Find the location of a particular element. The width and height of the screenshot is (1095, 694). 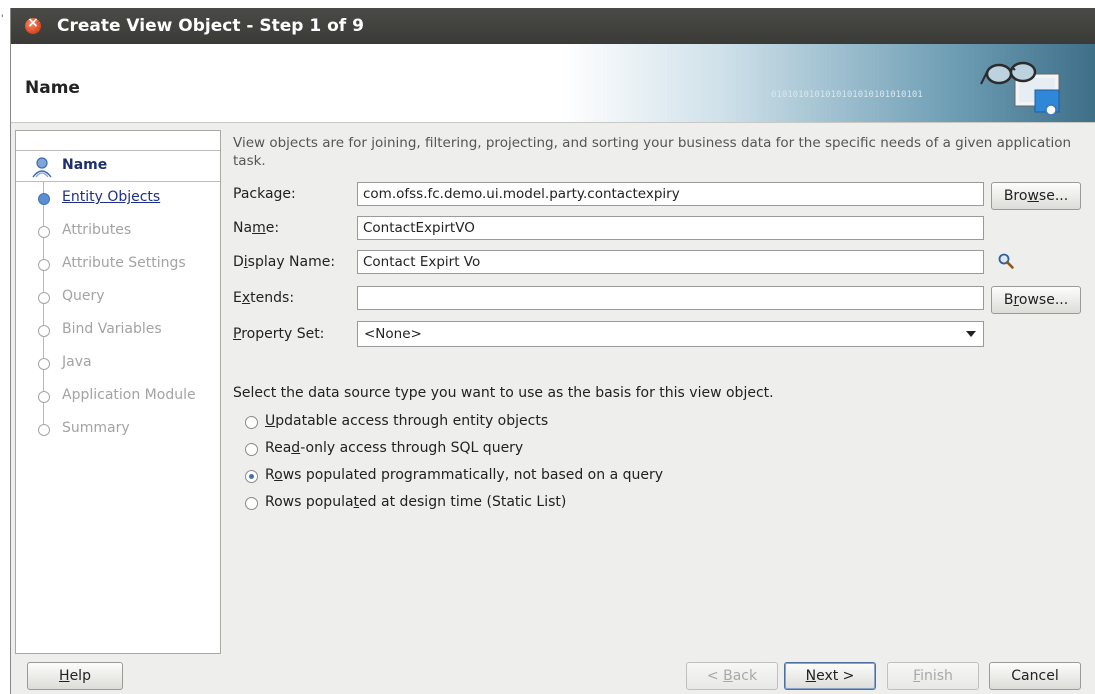

step-label-entity-objects: Entity Objects is located at coordinates (111, 197).